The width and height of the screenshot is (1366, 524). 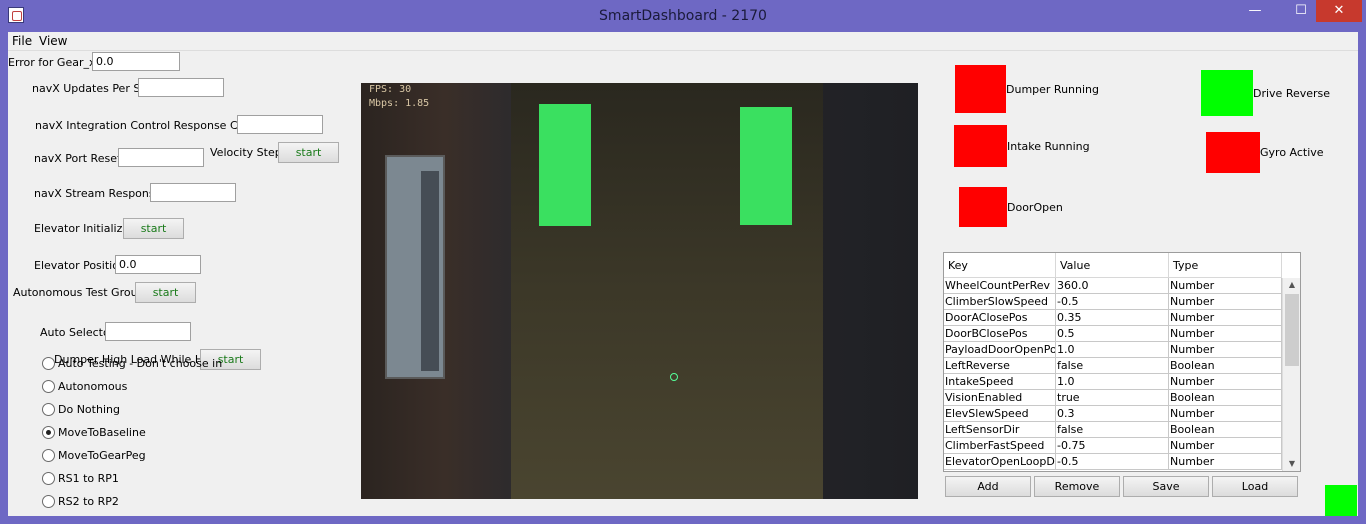 I want to click on key-cell: LeftSensorDir, so click(x=1000, y=430).